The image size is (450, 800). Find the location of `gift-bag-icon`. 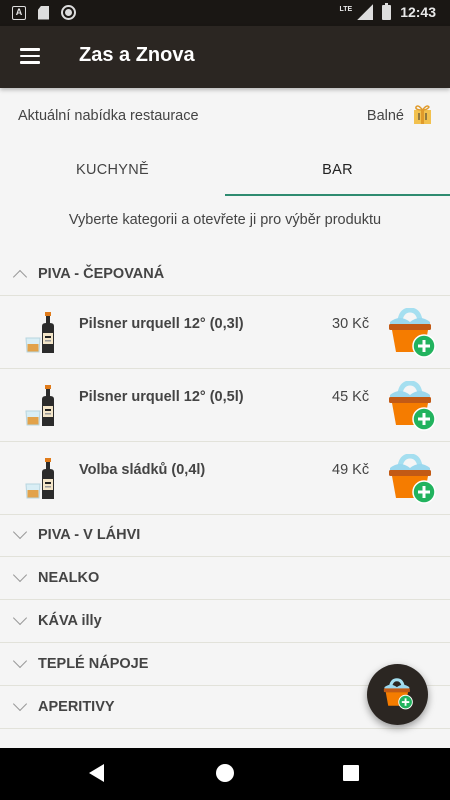

gift-bag-icon is located at coordinates (422, 114).